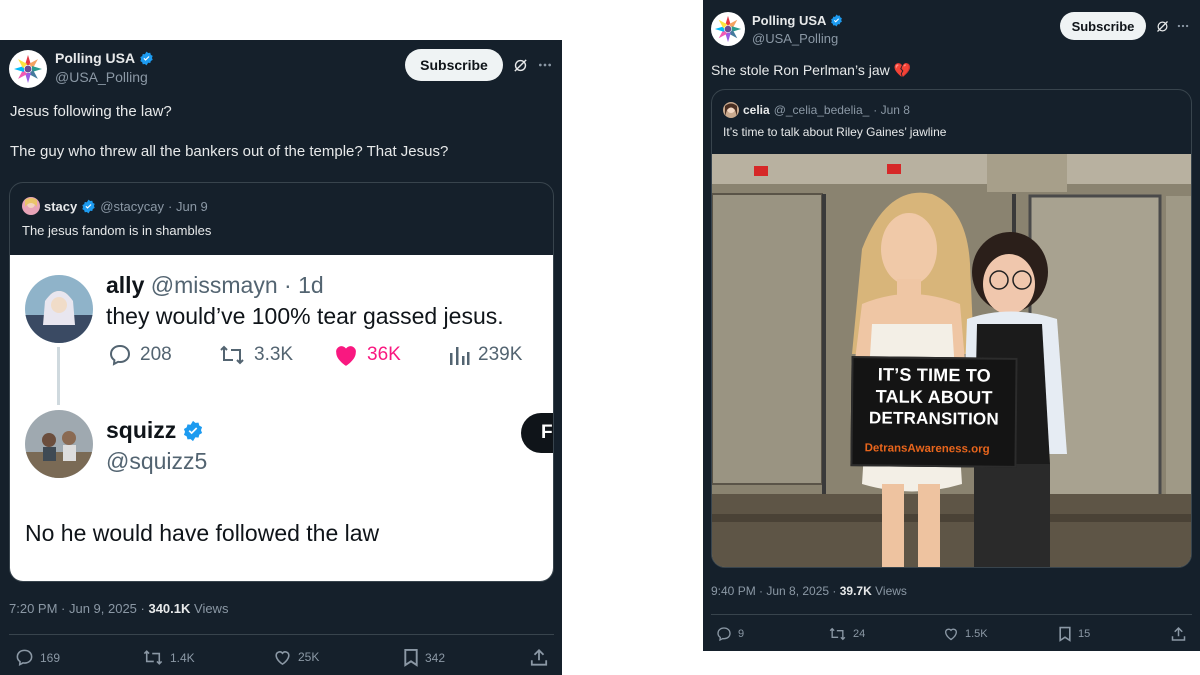 The width and height of the screenshot is (1200, 675). Describe the element at coordinates (169, 608) in the screenshot. I see `views-count: 340.1K` at that location.